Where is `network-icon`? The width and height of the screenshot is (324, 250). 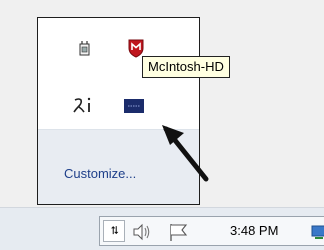
network-icon is located at coordinates (317, 232).